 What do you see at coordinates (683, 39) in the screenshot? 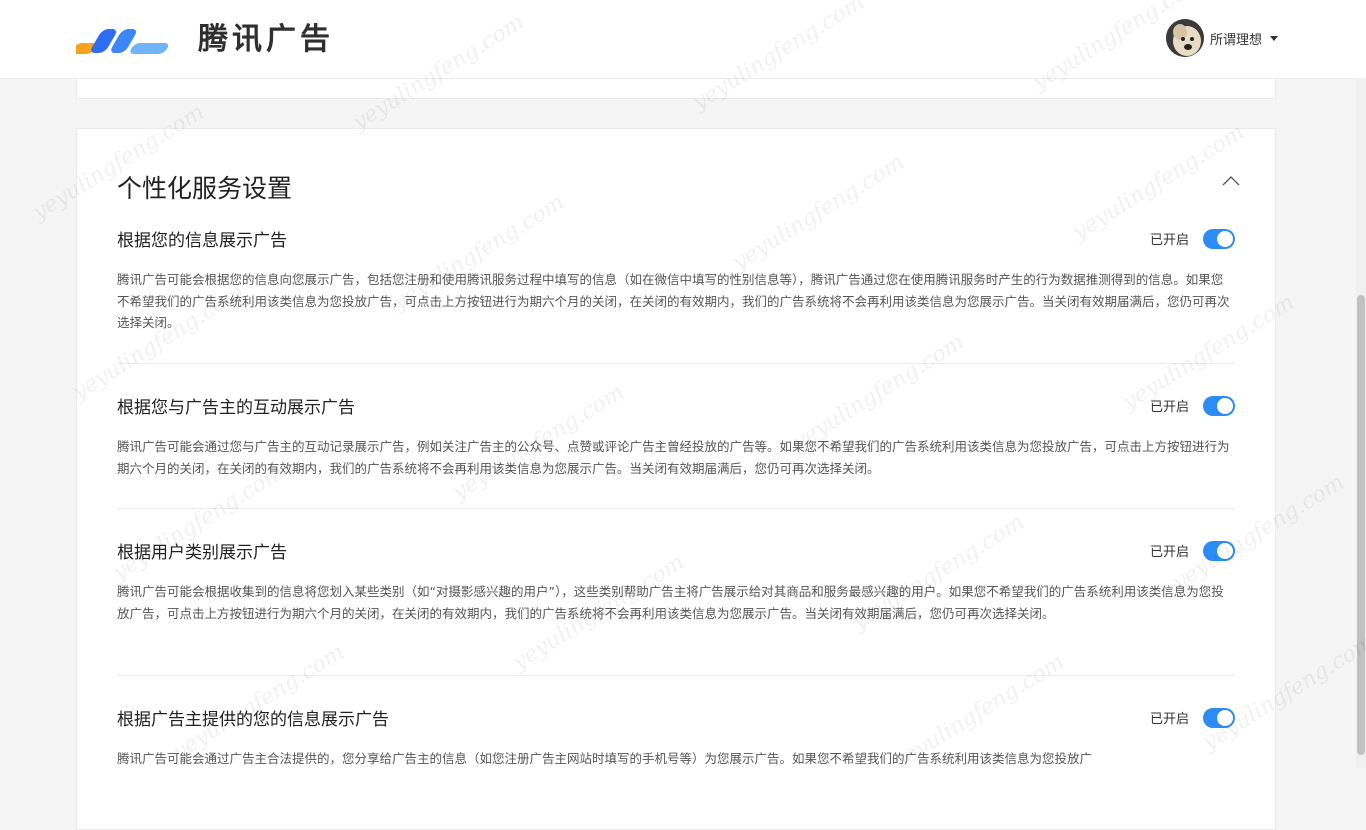
I see `top-header: 腾讯广告 所谓理想` at bounding box center [683, 39].